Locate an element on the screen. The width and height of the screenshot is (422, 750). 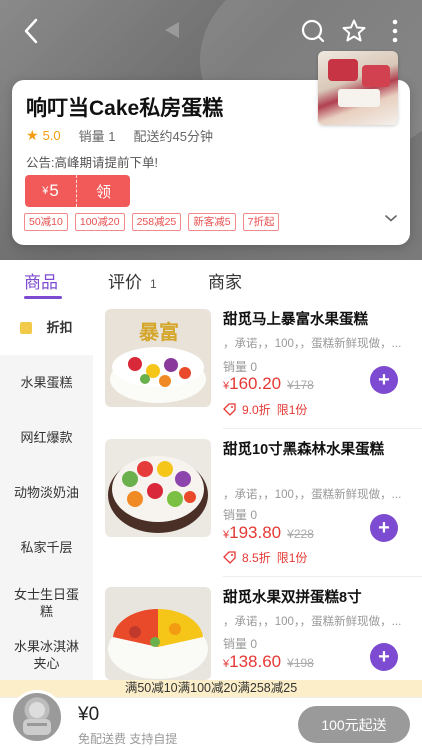
store-sales: 销量 1 is located at coordinates (97, 136).